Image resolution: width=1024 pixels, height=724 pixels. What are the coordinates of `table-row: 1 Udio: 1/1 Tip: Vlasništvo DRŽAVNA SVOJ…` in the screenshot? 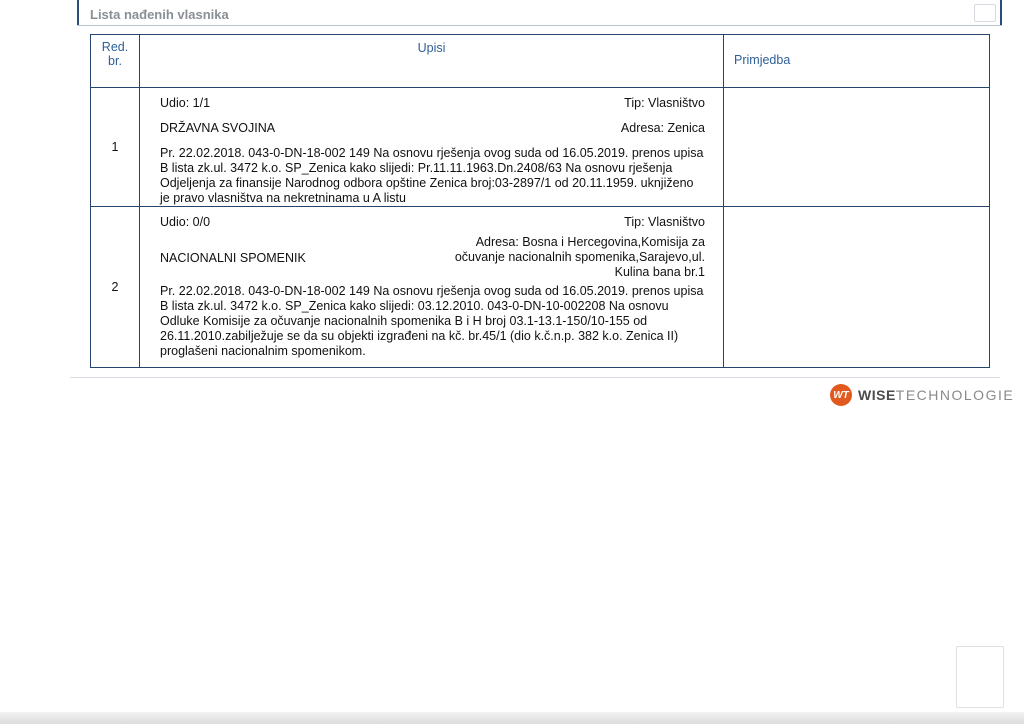 It's located at (540, 146).